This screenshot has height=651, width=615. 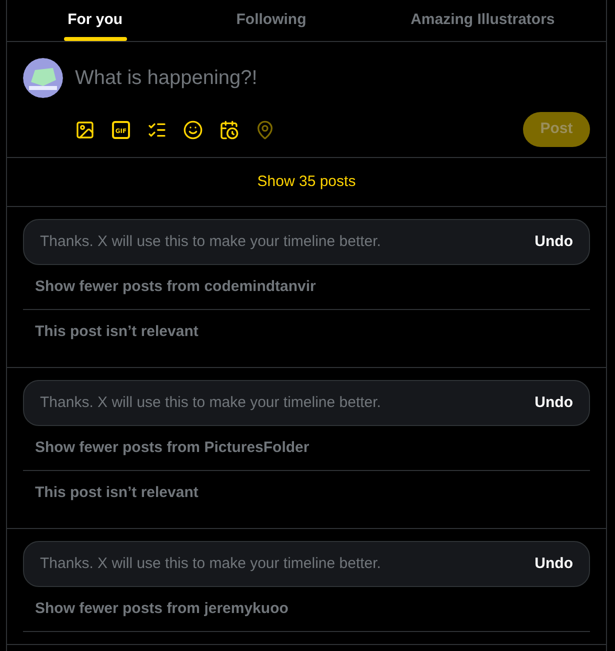 What do you see at coordinates (161, 609) in the screenshot?
I see `feedback-option: Show fewer posts from jeremykuoo` at bounding box center [161, 609].